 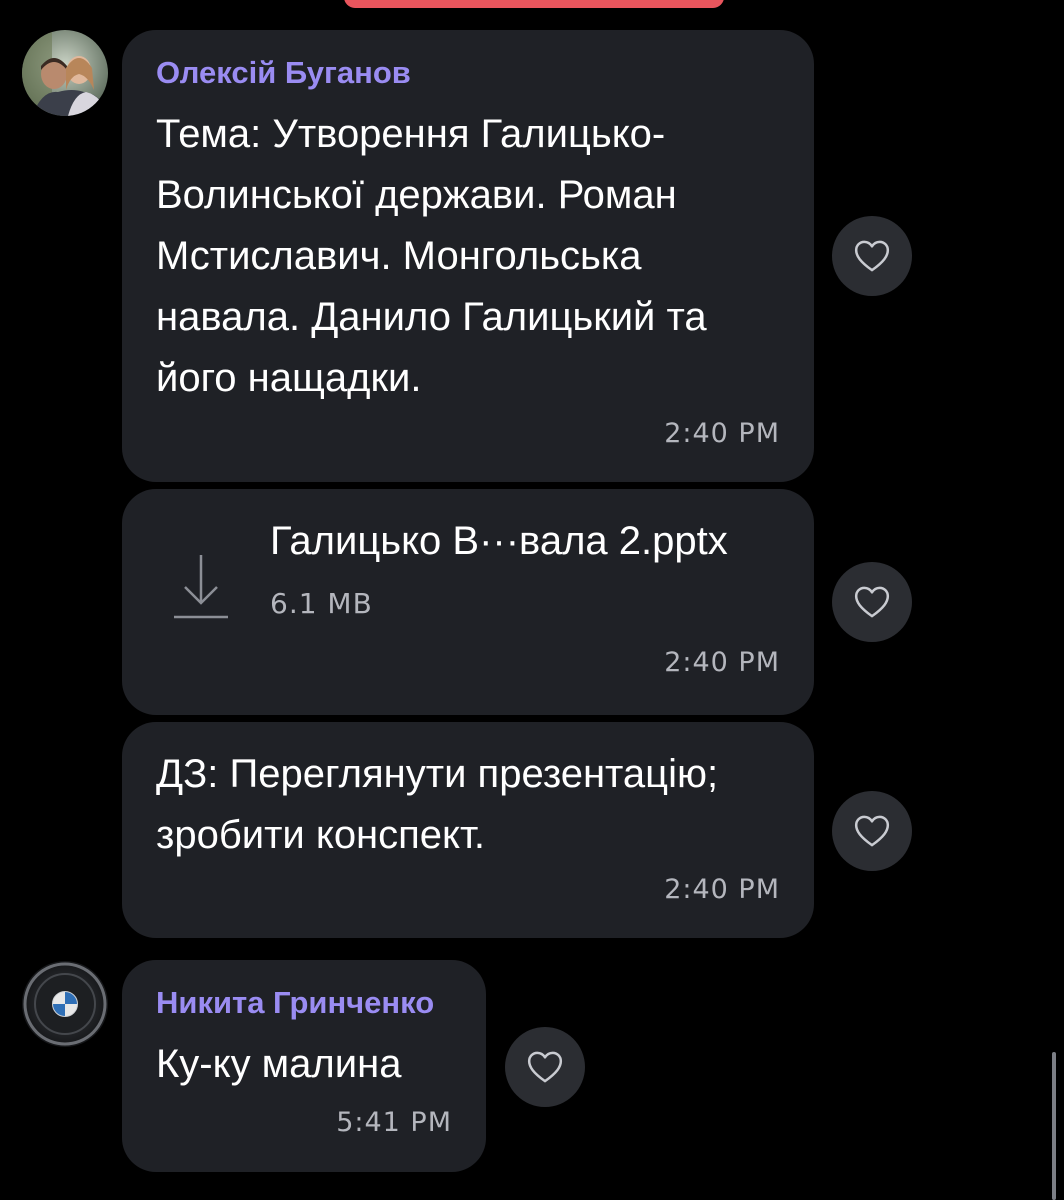 What do you see at coordinates (201, 586) in the screenshot?
I see `download-icon` at bounding box center [201, 586].